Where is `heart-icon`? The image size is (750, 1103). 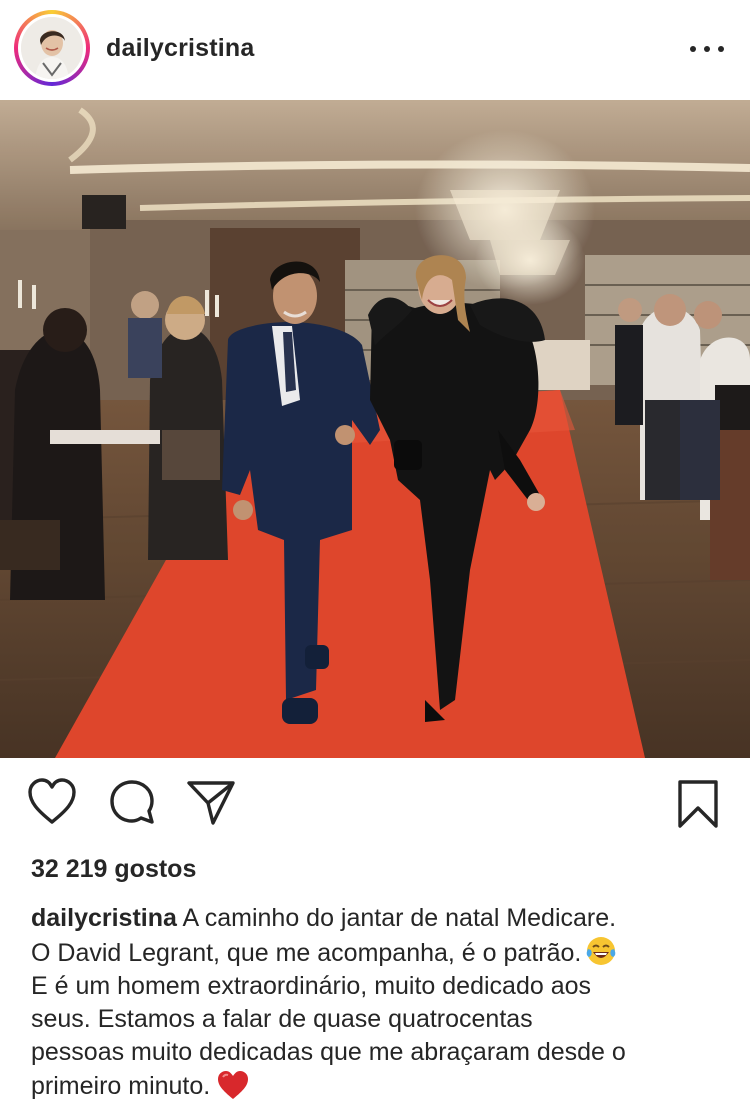
heart-icon is located at coordinates (52, 802).